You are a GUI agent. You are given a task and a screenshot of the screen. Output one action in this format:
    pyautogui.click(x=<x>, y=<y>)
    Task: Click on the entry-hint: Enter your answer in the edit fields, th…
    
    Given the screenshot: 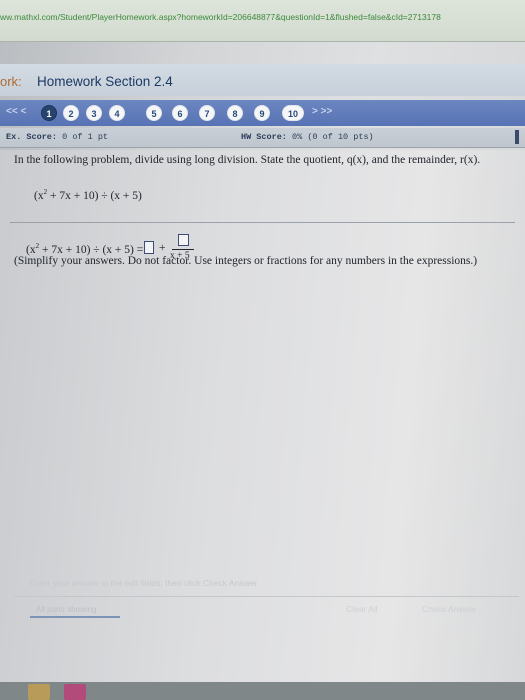 What is the action you would take?
    pyautogui.click(x=145, y=583)
    